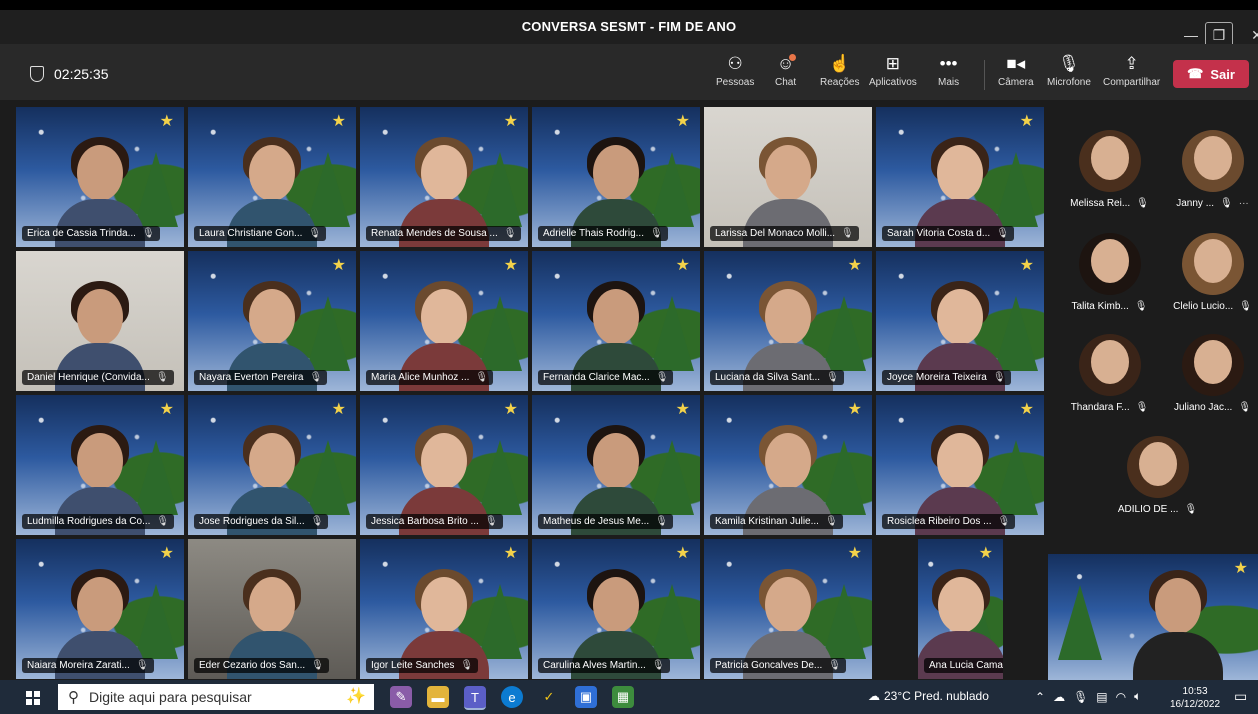  Describe the element at coordinates (1040, 697) in the screenshot. I see `chevron-up-icon: ⌃` at that location.